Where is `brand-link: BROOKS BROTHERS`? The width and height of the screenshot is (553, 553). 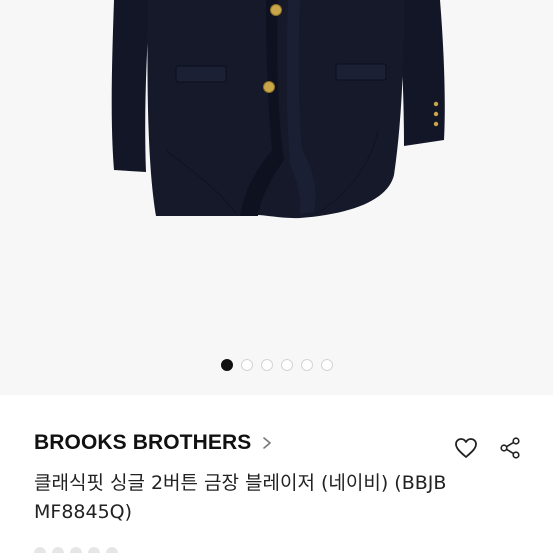
brand-link: BROOKS BROTHERS is located at coordinates (153, 443).